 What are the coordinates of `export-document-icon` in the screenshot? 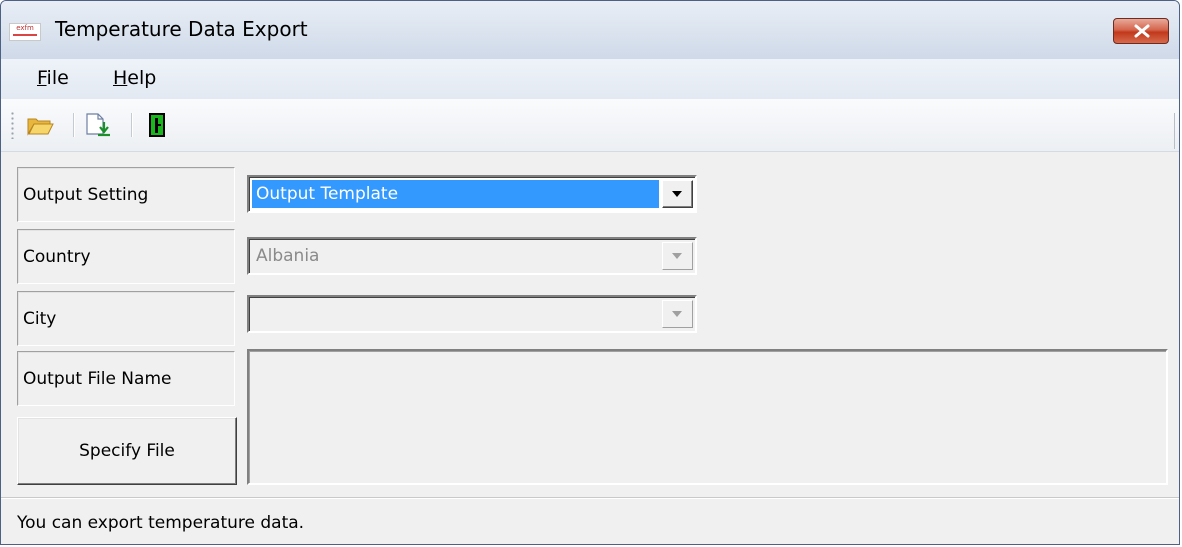 It's located at (98, 125).